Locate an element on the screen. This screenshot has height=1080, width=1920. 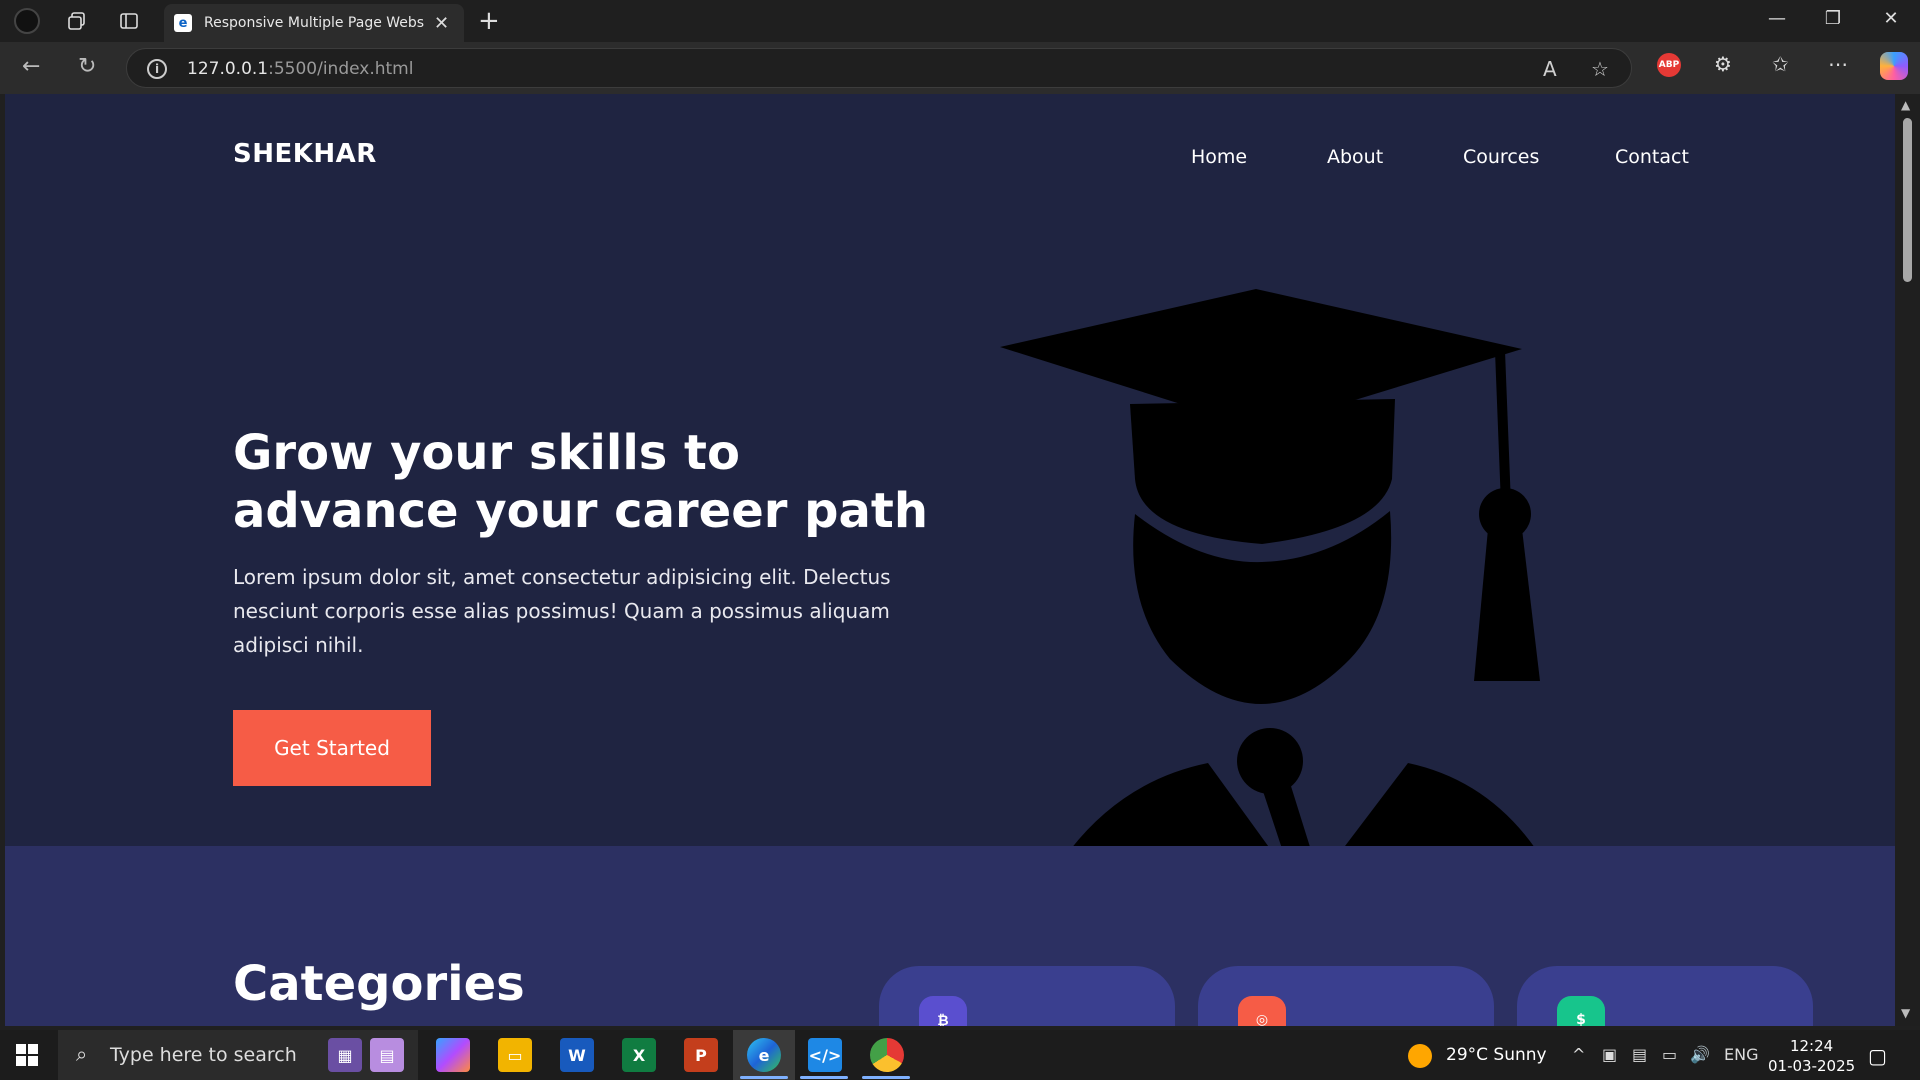
edge-icon: e is located at coordinates (764, 1055).